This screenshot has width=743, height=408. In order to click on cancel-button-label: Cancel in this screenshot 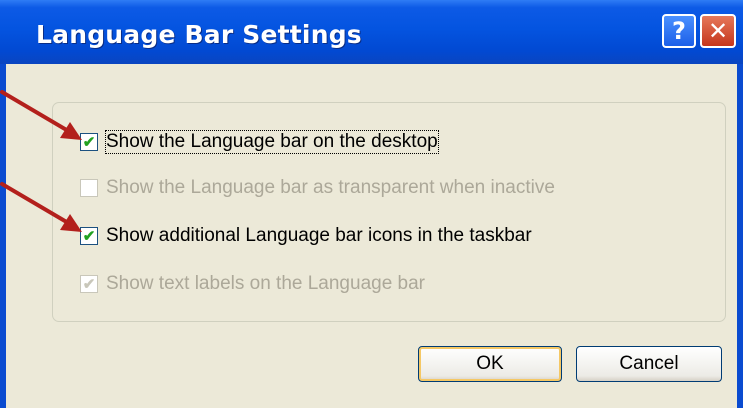, I will do `click(649, 363)`.